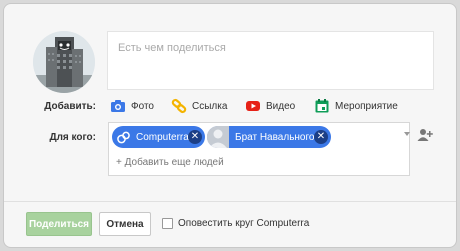 Image resolution: width=460 pixels, height=251 pixels. I want to click on youtube-icon, so click(253, 106).